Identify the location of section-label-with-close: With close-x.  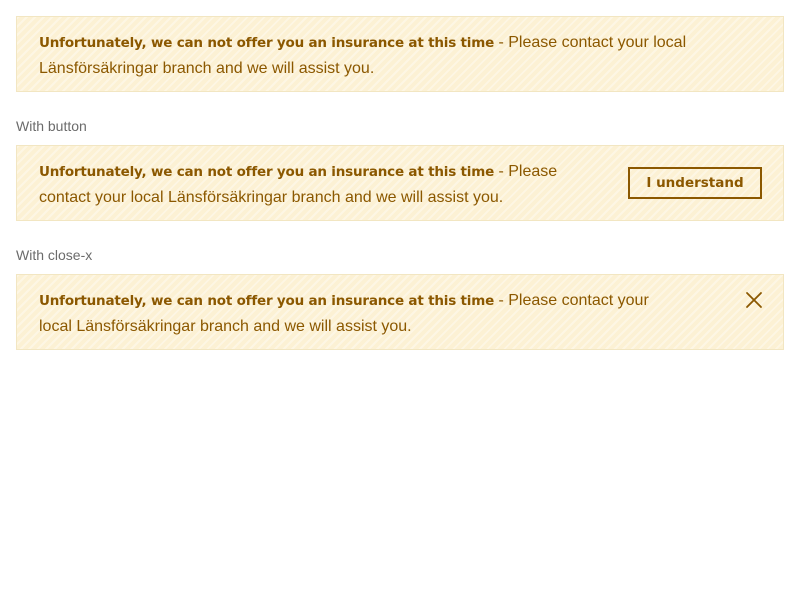
(54, 255).